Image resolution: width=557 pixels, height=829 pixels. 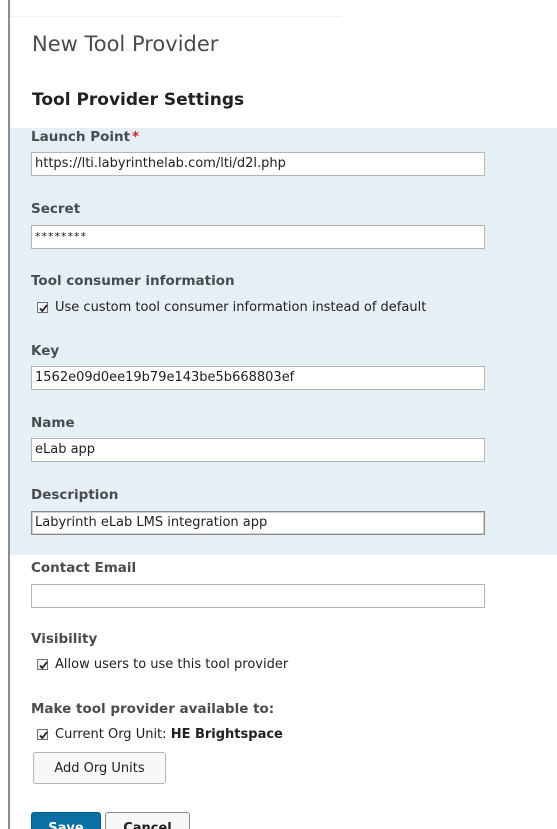 What do you see at coordinates (84, 568) in the screenshot?
I see `contact-email-label: Contact Email` at bounding box center [84, 568].